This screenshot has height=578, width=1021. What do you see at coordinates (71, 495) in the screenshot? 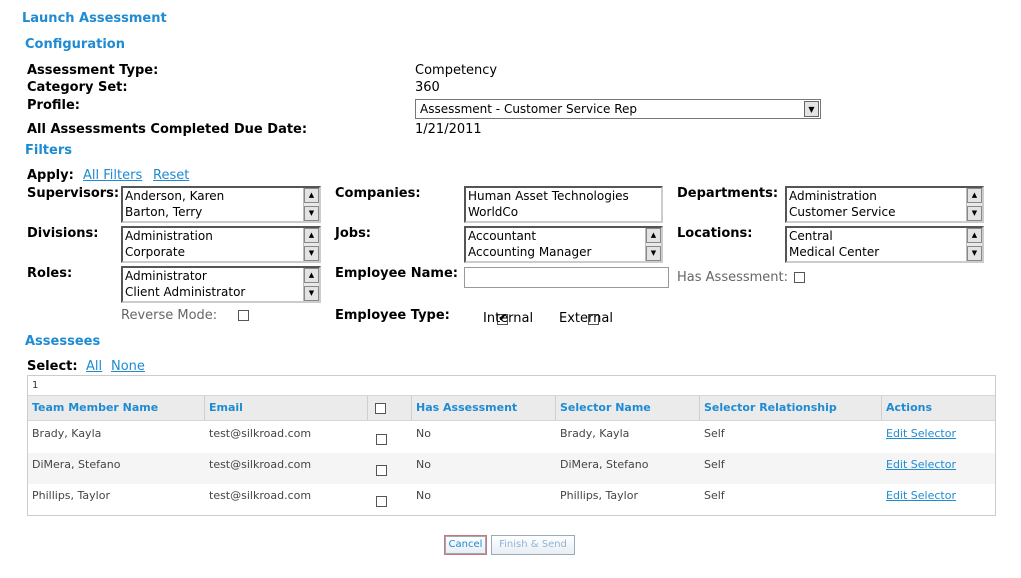
I see `team-member-name: Phillips, Taylor` at bounding box center [71, 495].